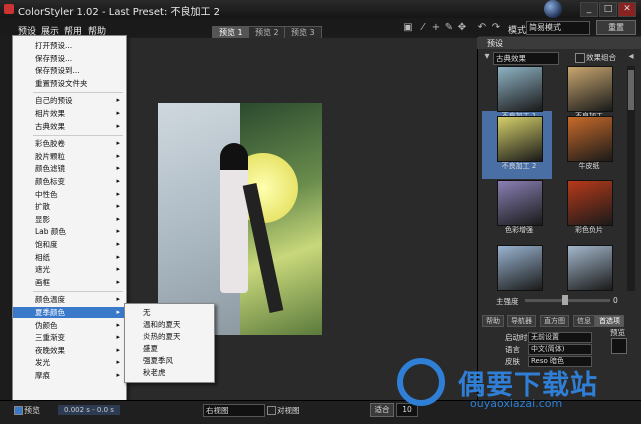 The width and height of the screenshot is (641, 424). I want to click on menu-item-label: 胶片颗粒, so click(50, 156).